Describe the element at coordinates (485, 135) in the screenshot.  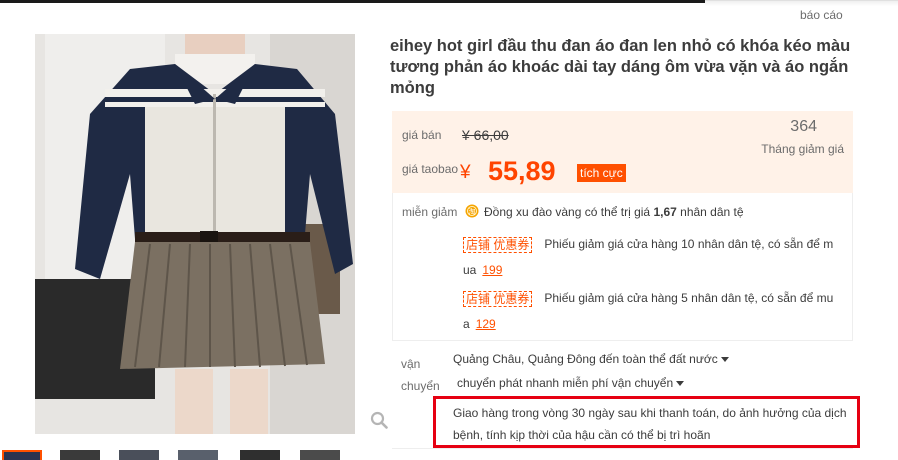
I see `list-price: ¥ 66,00` at that location.